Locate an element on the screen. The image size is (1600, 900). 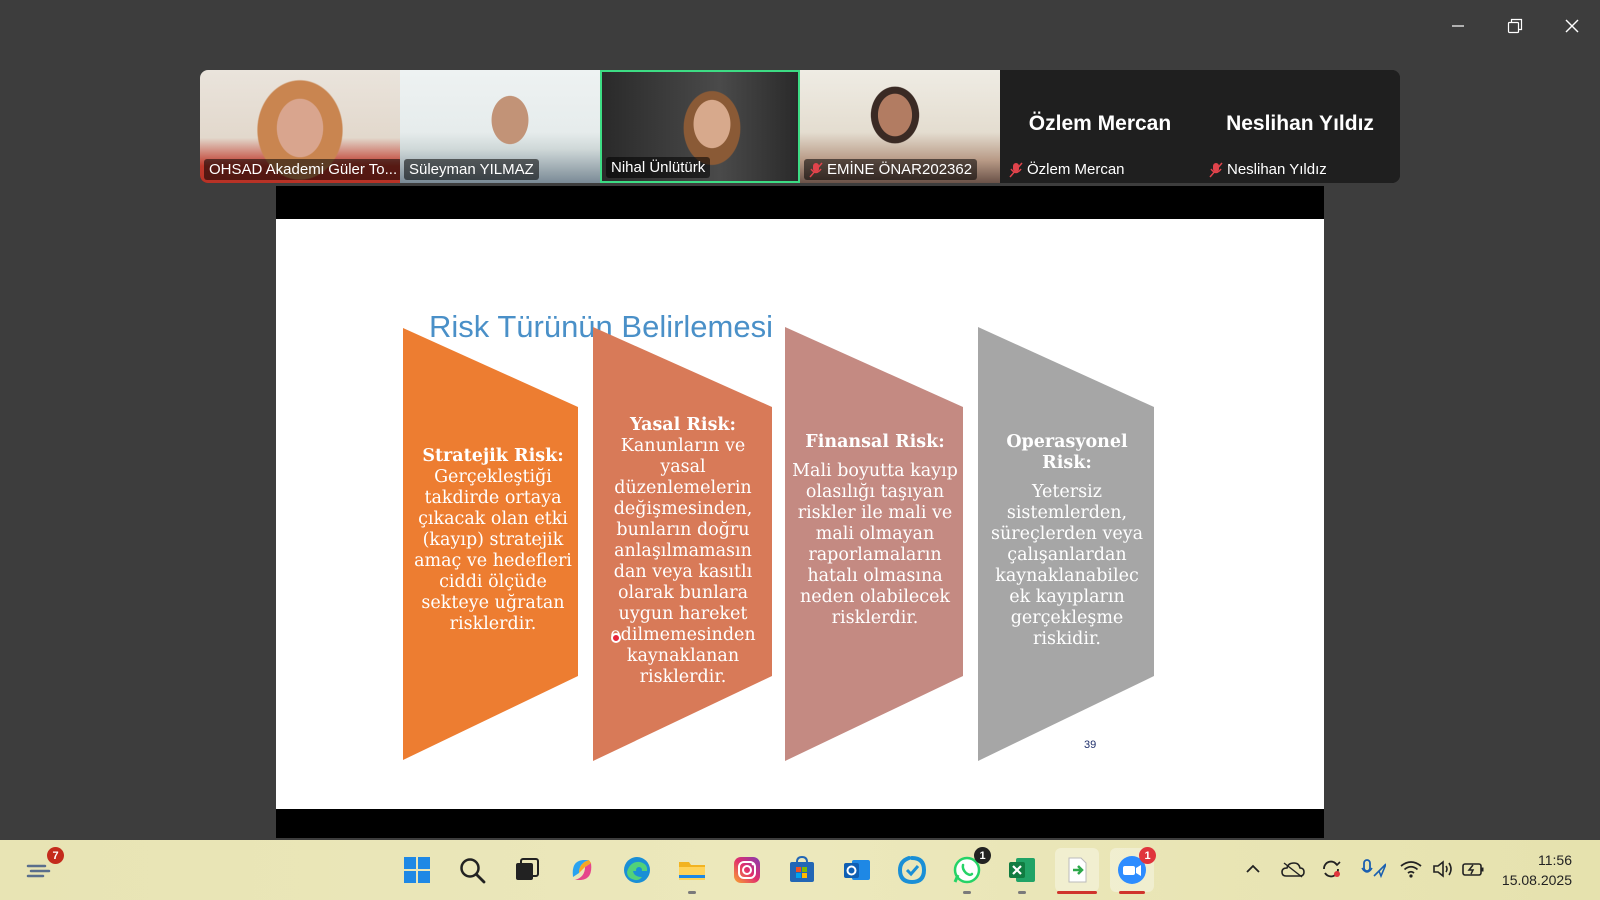
wifi-icon is located at coordinates (1411, 869).